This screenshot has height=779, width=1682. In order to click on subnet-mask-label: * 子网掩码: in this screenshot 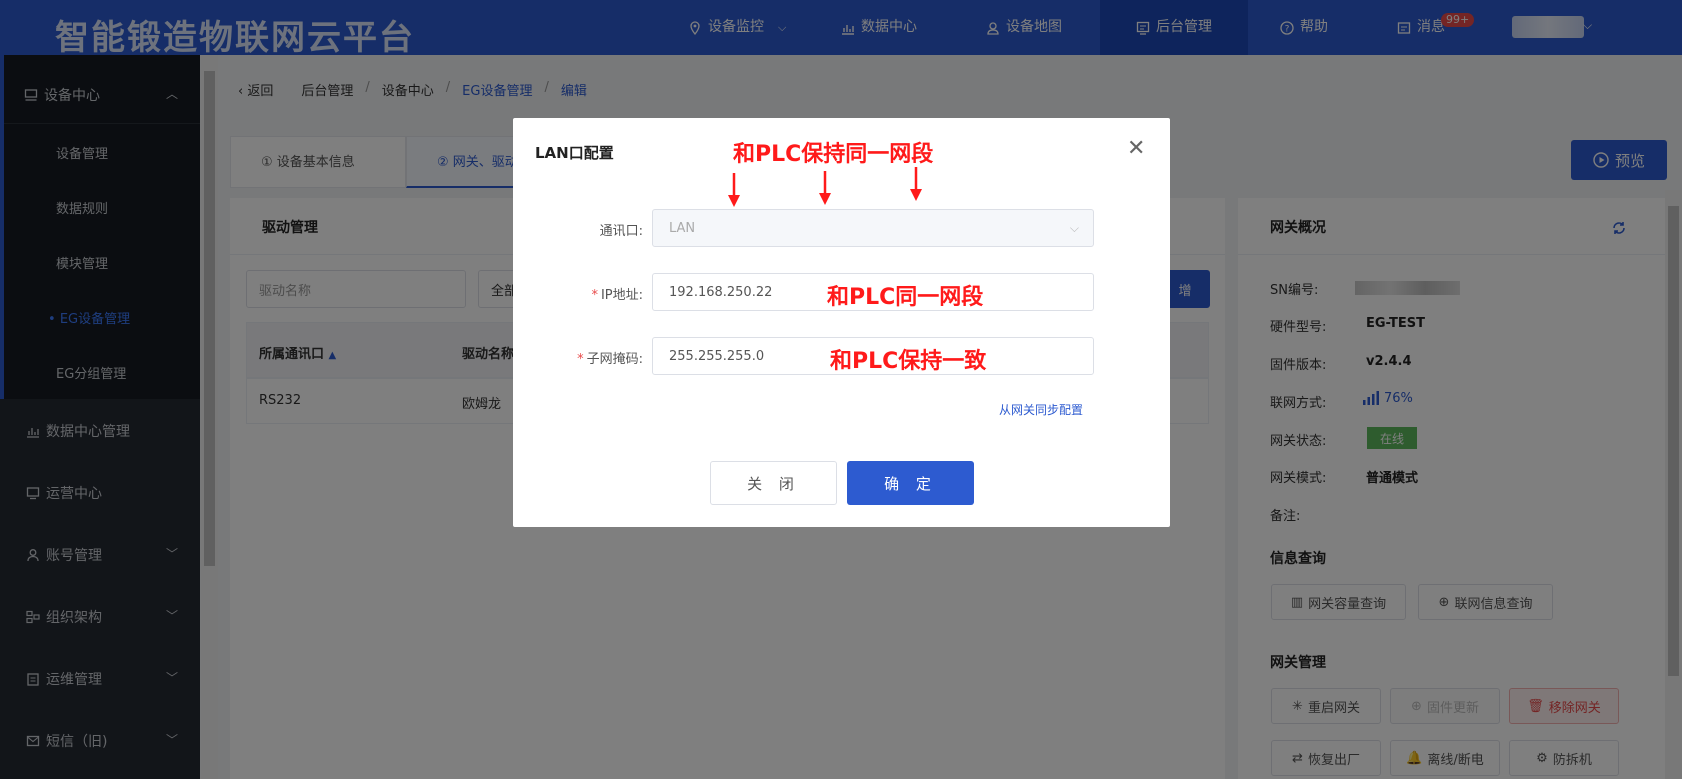, I will do `click(610, 359)`.